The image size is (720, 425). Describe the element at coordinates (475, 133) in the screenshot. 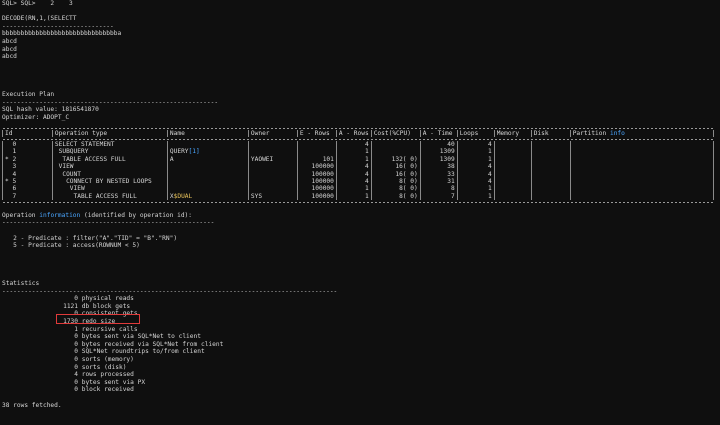

I see `col-header: Loops` at that location.